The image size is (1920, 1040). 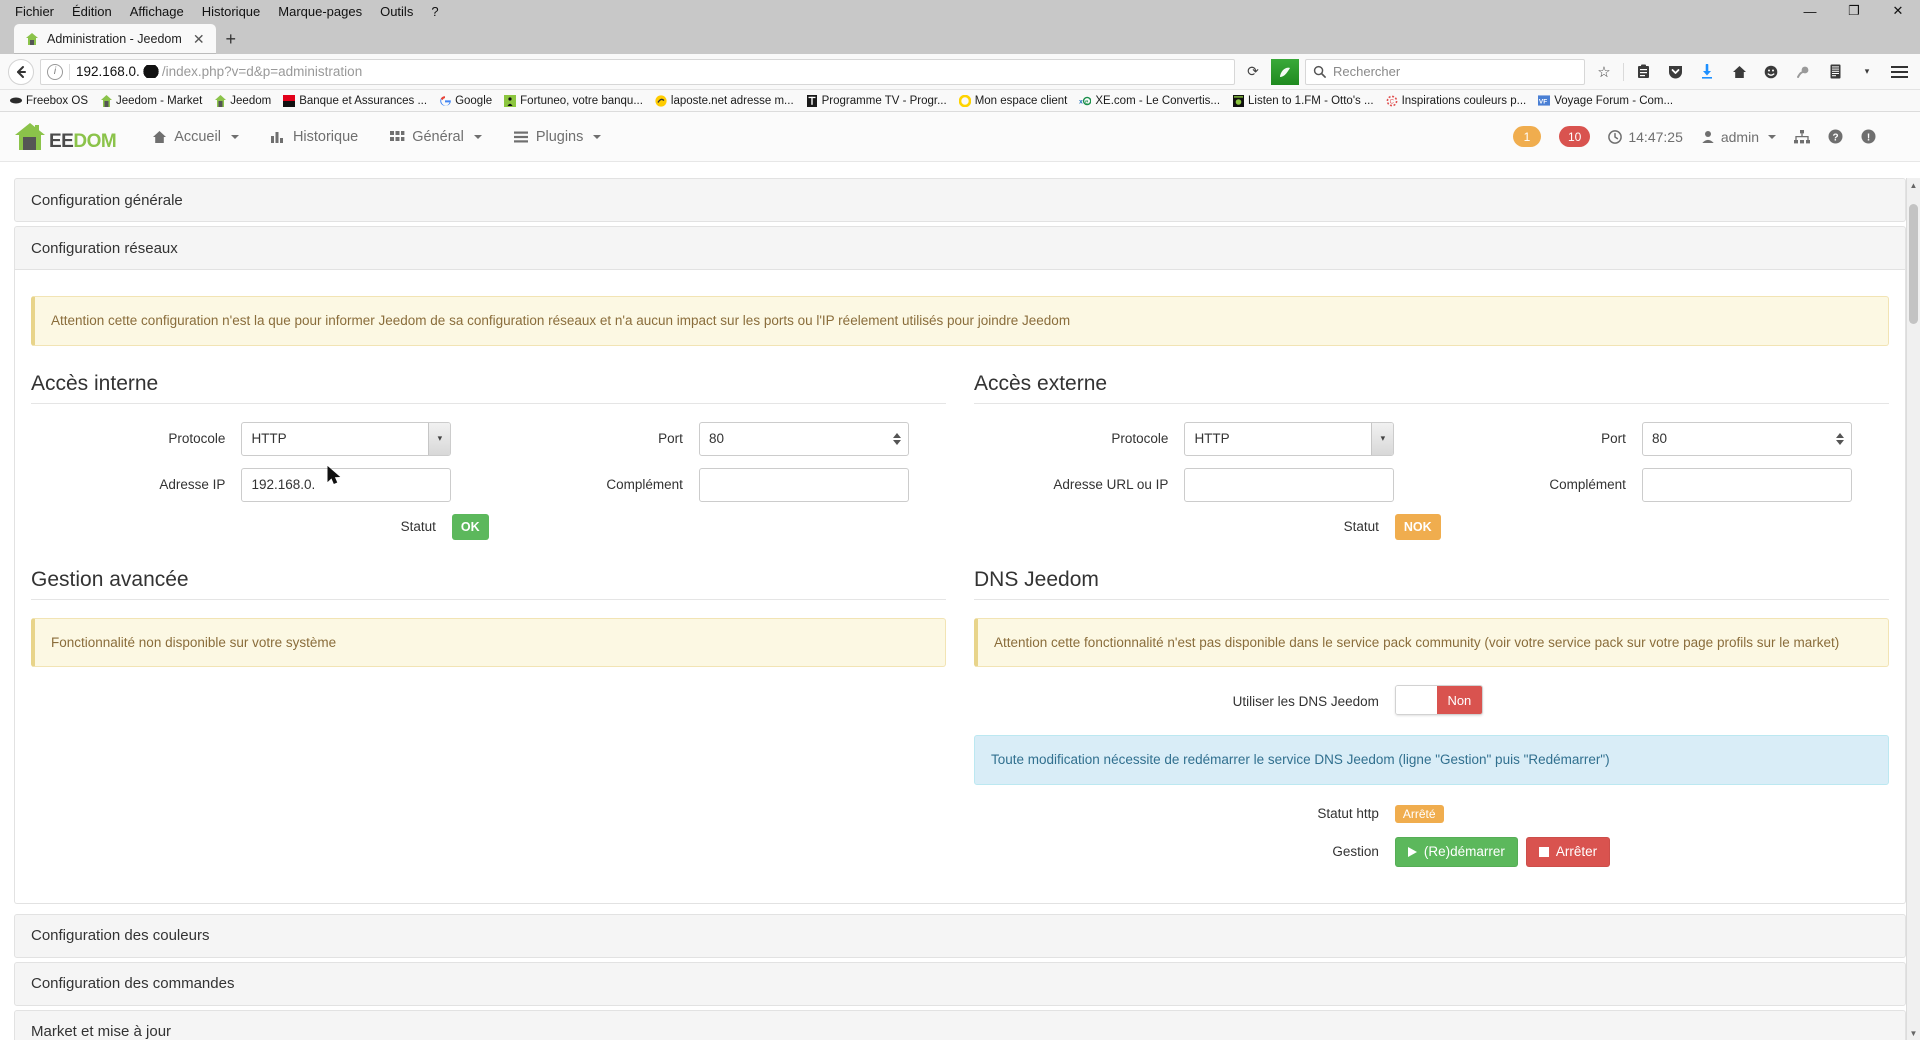 I want to click on panel-title: Configuration réseaux, so click(x=104, y=248).